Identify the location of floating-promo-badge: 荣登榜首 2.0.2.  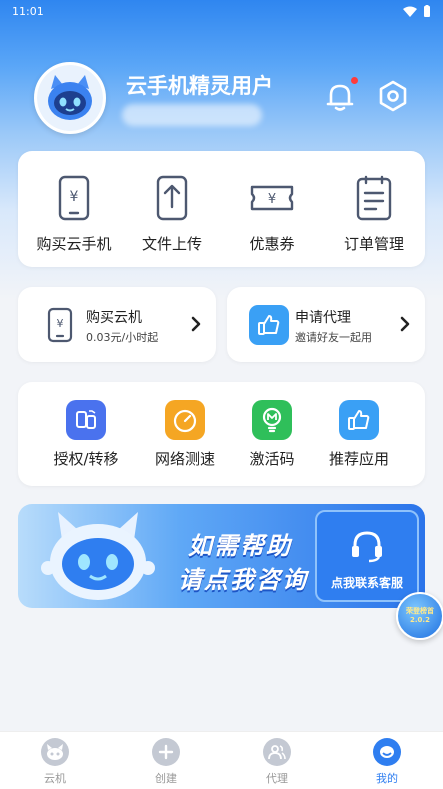
(419, 616).